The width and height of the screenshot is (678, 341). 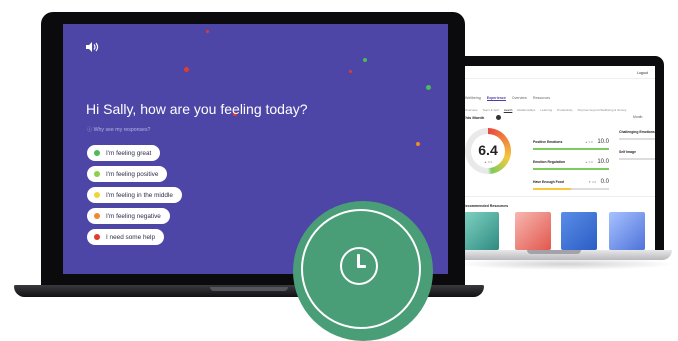 What do you see at coordinates (637, 132) in the screenshot?
I see `metric-challenging-emotions: Challenging Emotions` at bounding box center [637, 132].